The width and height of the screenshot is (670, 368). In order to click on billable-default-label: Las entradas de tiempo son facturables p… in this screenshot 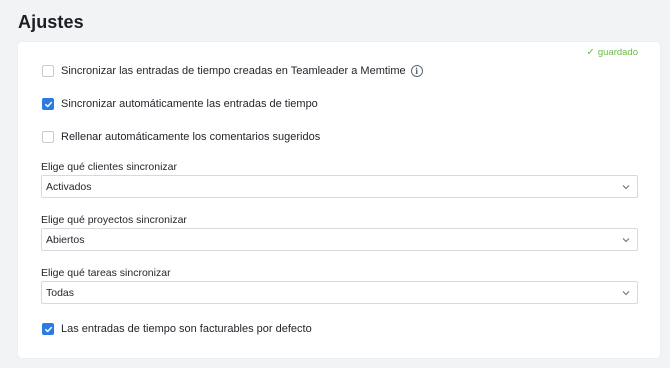, I will do `click(186, 329)`.